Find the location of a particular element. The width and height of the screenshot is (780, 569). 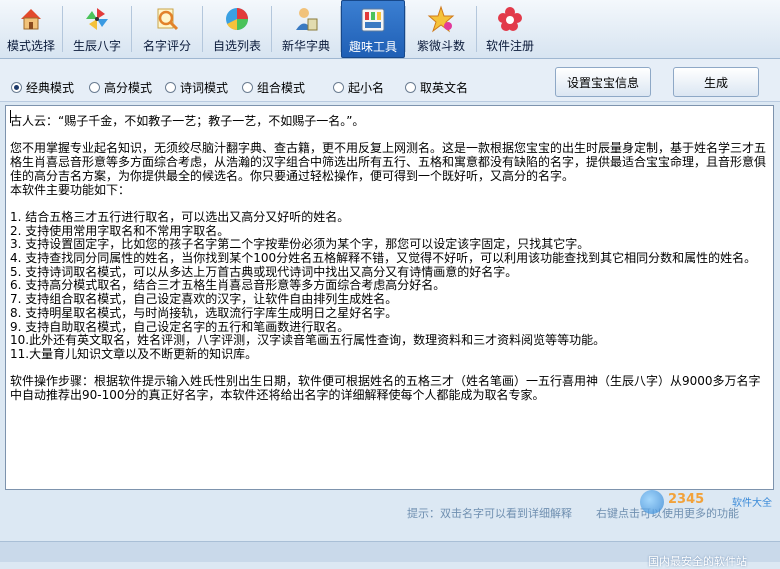

text-caret is located at coordinates (10, 116).